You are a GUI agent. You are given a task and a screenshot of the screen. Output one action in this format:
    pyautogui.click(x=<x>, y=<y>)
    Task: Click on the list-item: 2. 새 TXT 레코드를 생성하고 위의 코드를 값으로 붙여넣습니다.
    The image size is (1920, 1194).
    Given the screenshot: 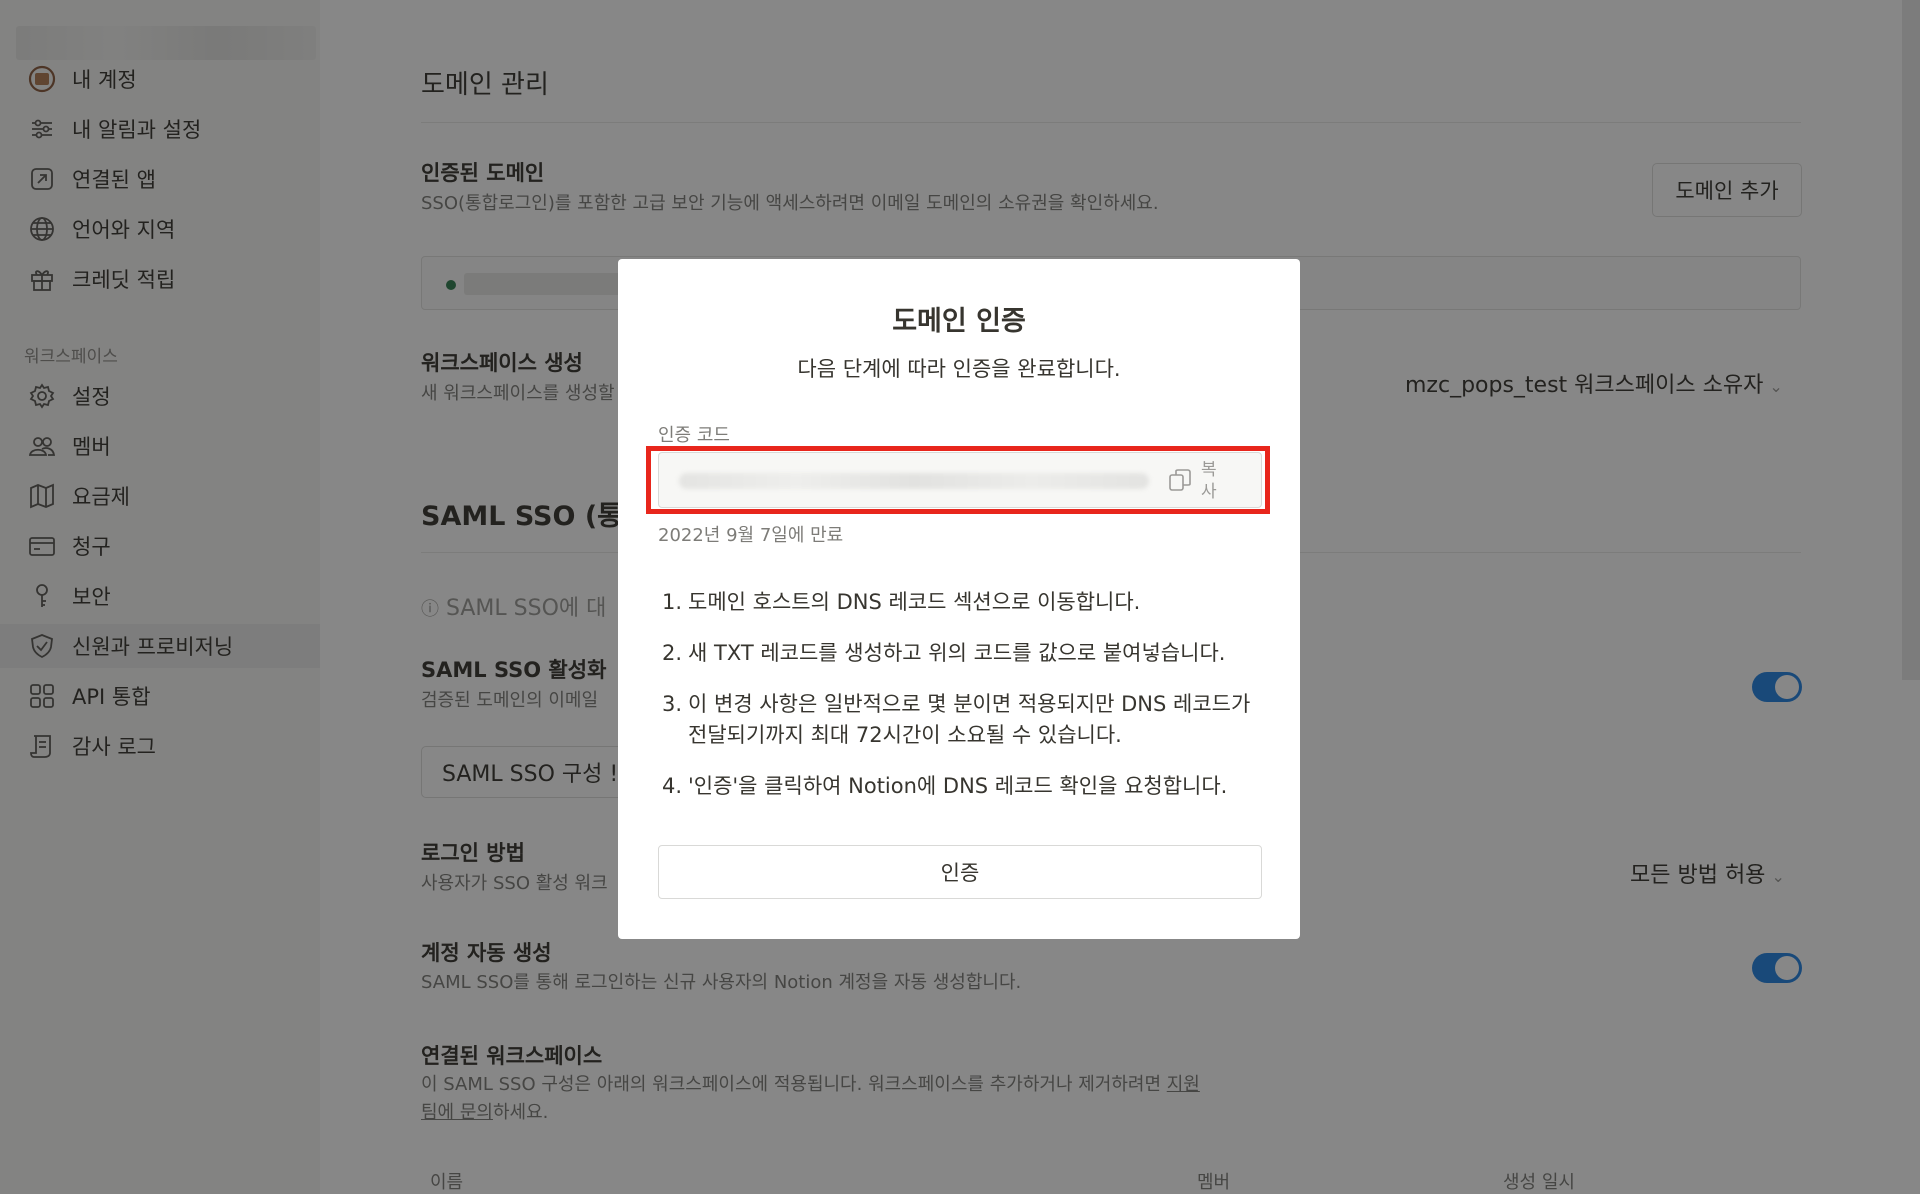 What is the action you would take?
    pyautogui.click(x=964, y=653)
    